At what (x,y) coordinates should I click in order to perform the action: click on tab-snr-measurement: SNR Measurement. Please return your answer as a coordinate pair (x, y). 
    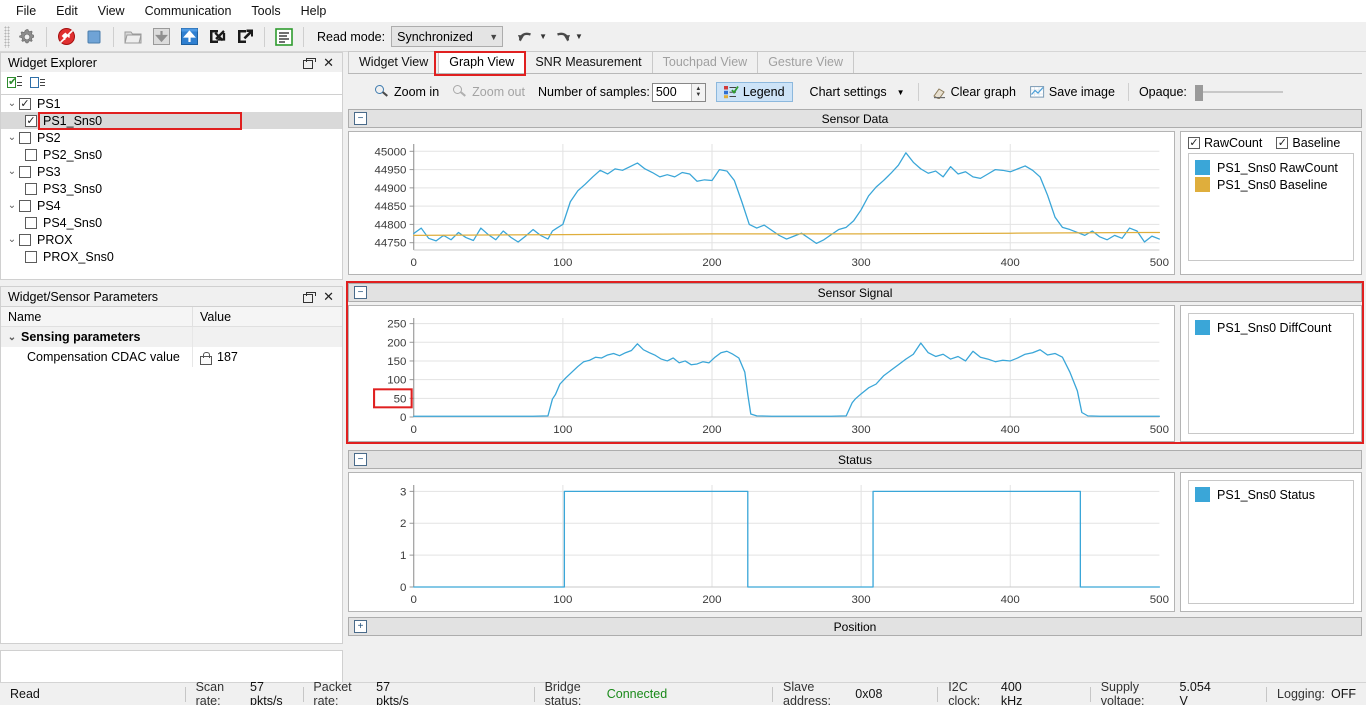
    Looking at the image, I should click on (588, 62).